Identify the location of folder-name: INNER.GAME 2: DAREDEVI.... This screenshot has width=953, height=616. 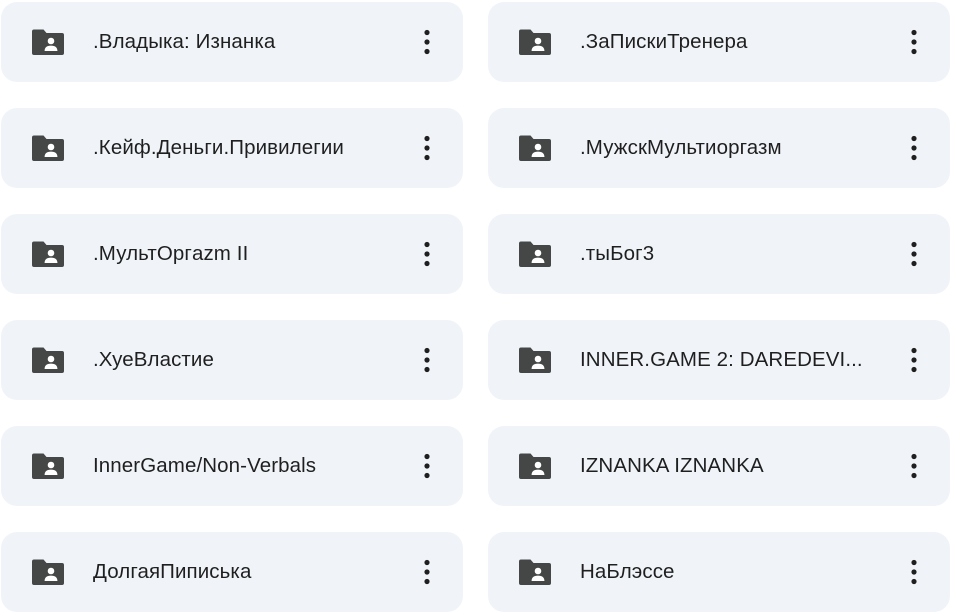
(721, 359).